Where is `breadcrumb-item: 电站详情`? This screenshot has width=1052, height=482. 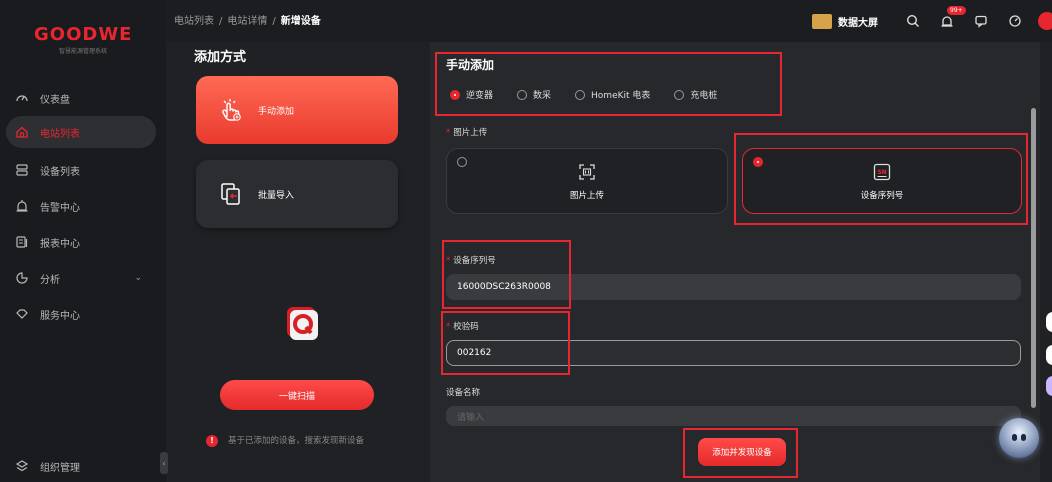
breadcrumb-item: 电站详情 is located at coordinates (247, 21).